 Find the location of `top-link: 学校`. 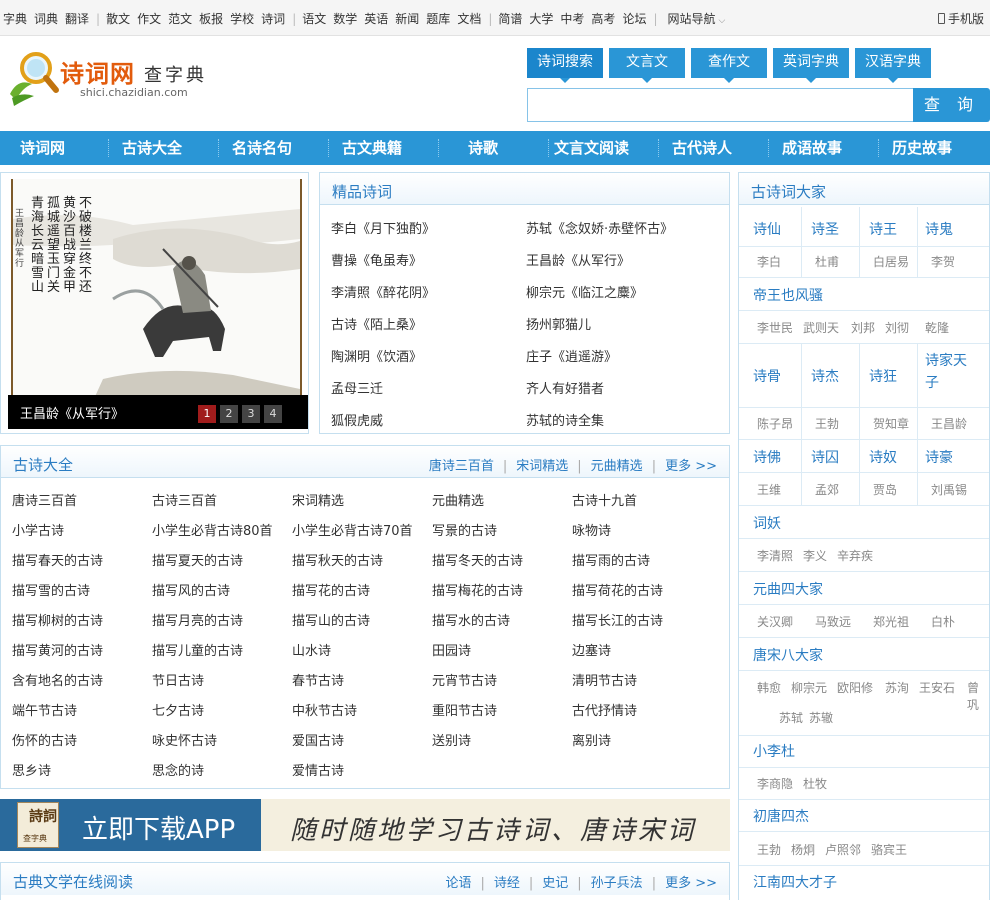

top-link: 学校 is located at coordinates (242, 18).